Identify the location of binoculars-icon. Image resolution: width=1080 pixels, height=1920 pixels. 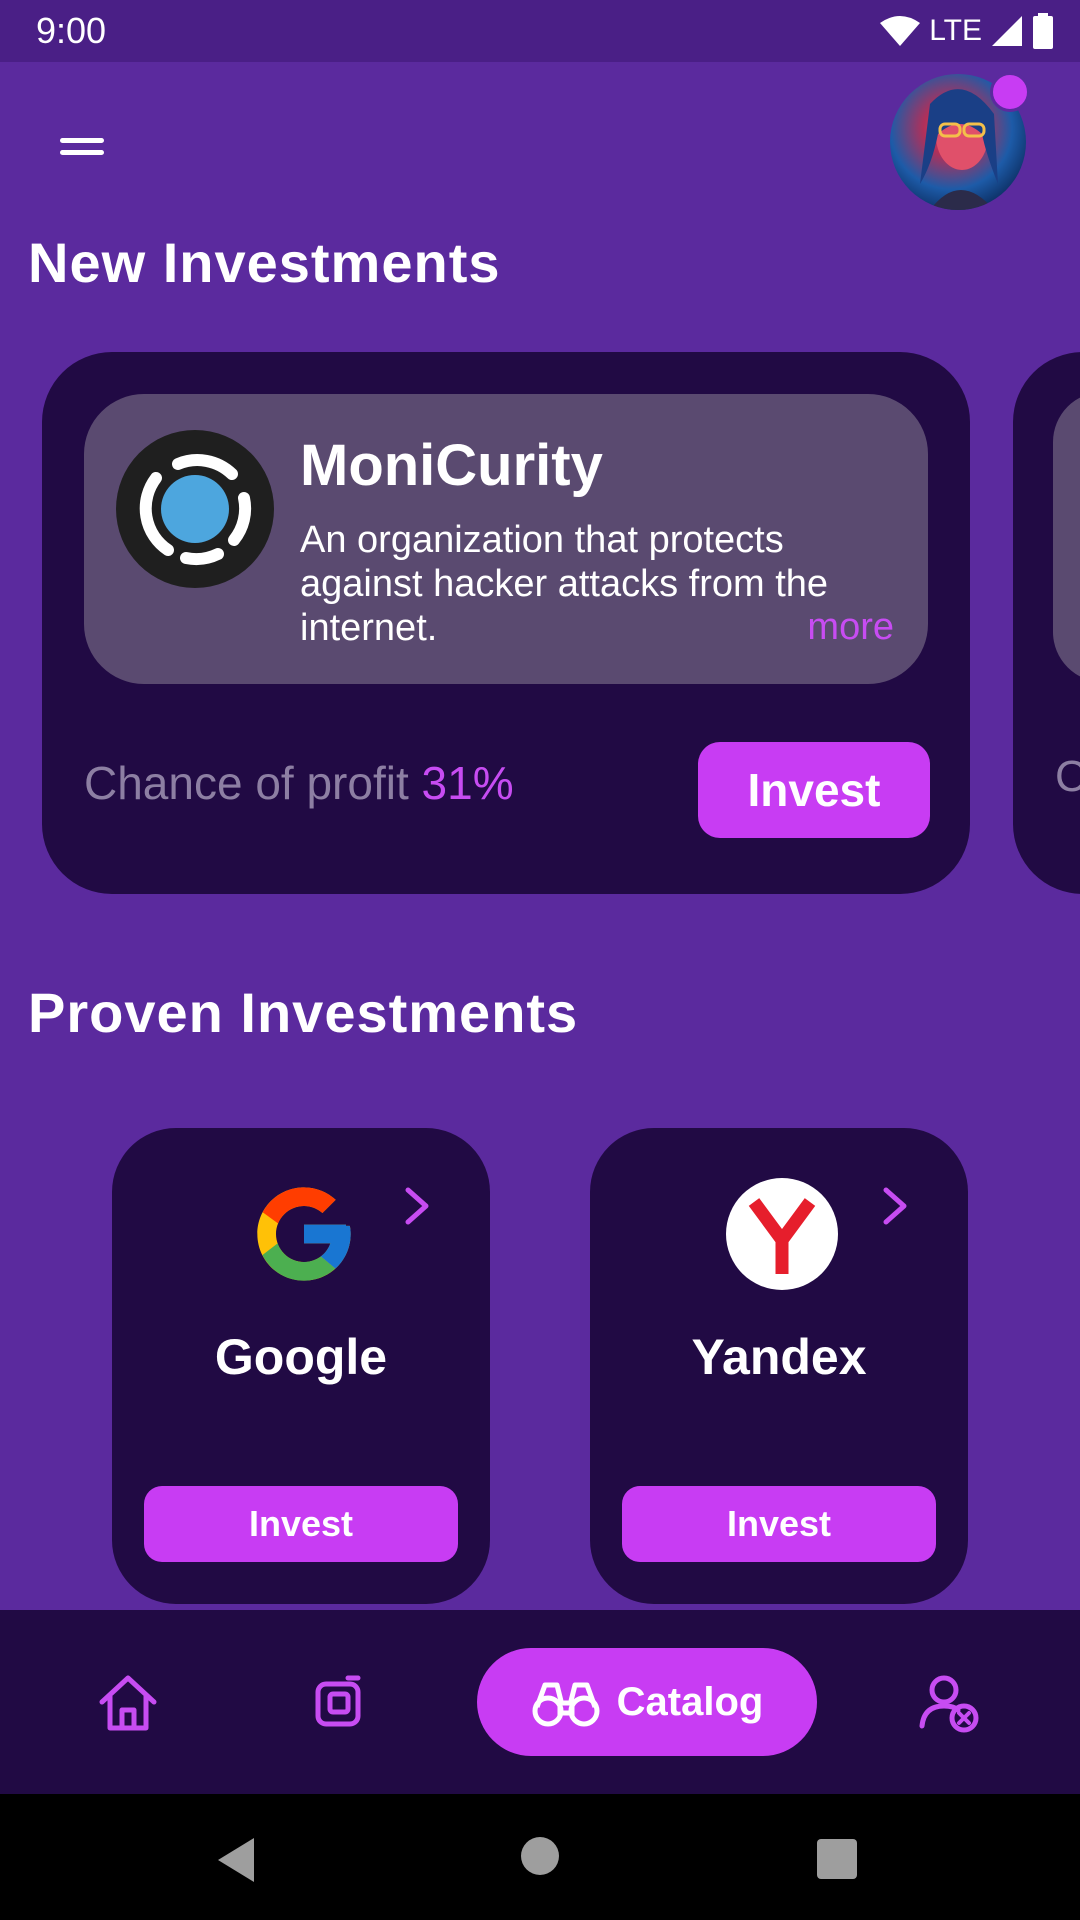
(566, 1704).